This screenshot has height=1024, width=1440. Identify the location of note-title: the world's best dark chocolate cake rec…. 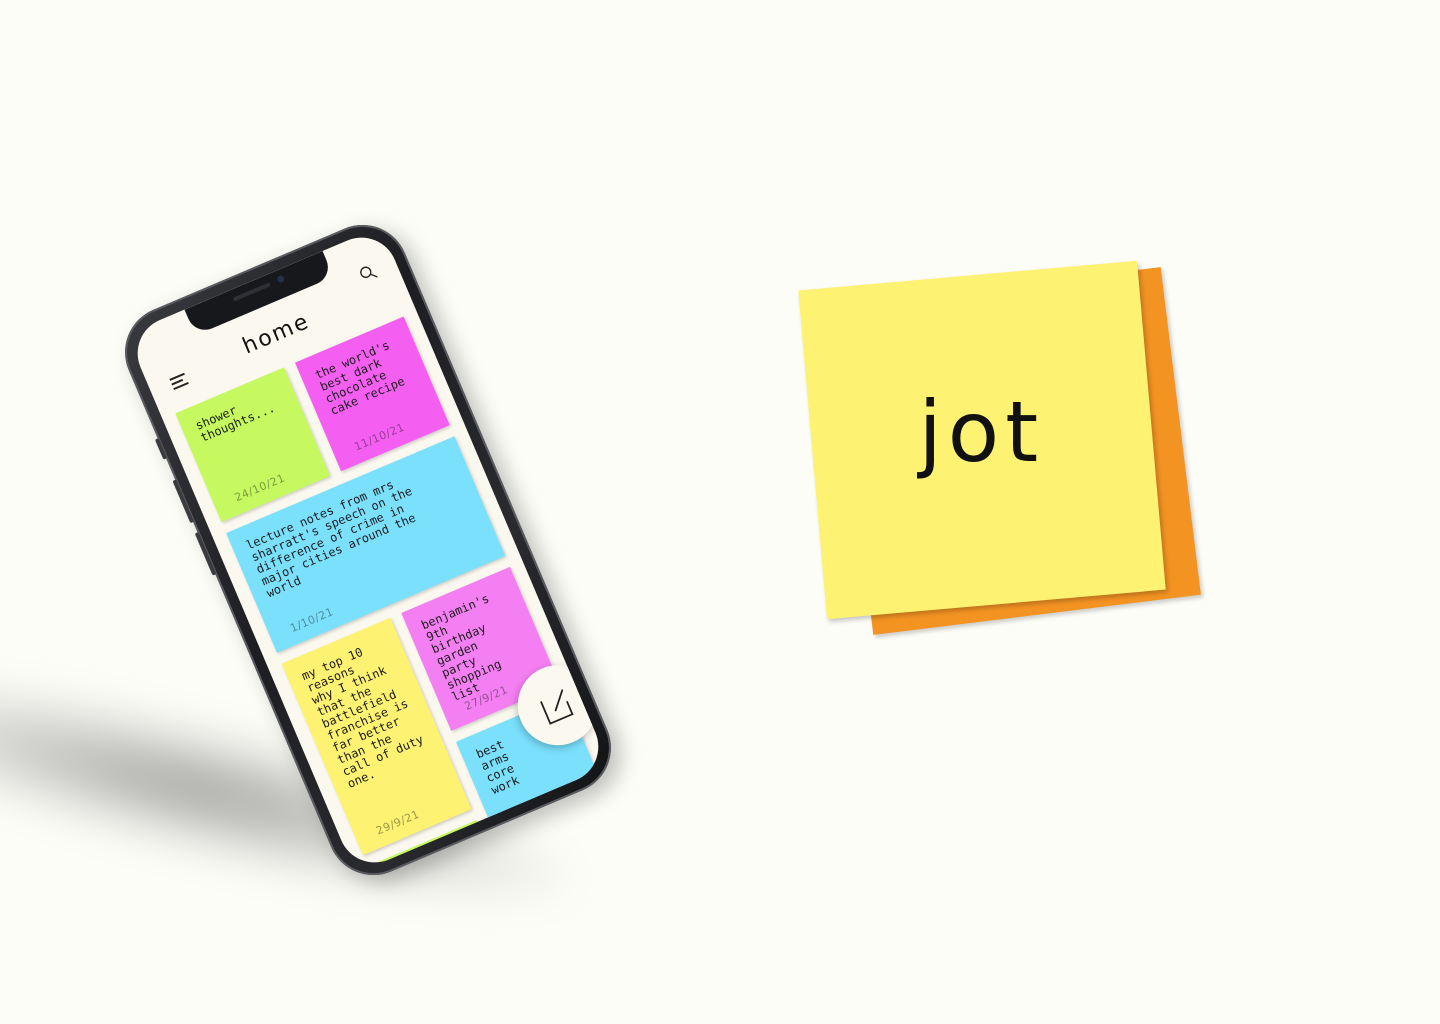
(359, 378).